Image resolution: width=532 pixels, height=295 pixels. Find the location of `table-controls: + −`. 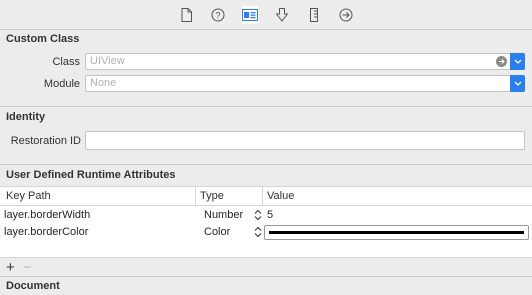

table-controls: + − is located at coordinates (19, 267).